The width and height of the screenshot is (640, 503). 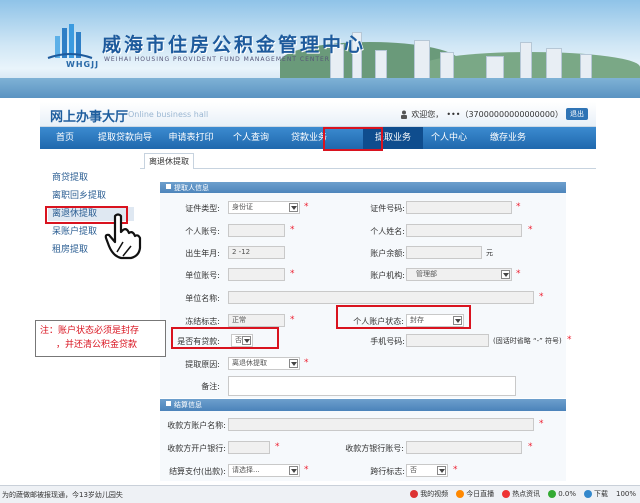 What do you see at coordinates (256, 230) in the screenshot?
I see `personal-account-field` at bounding box center [256, 230].